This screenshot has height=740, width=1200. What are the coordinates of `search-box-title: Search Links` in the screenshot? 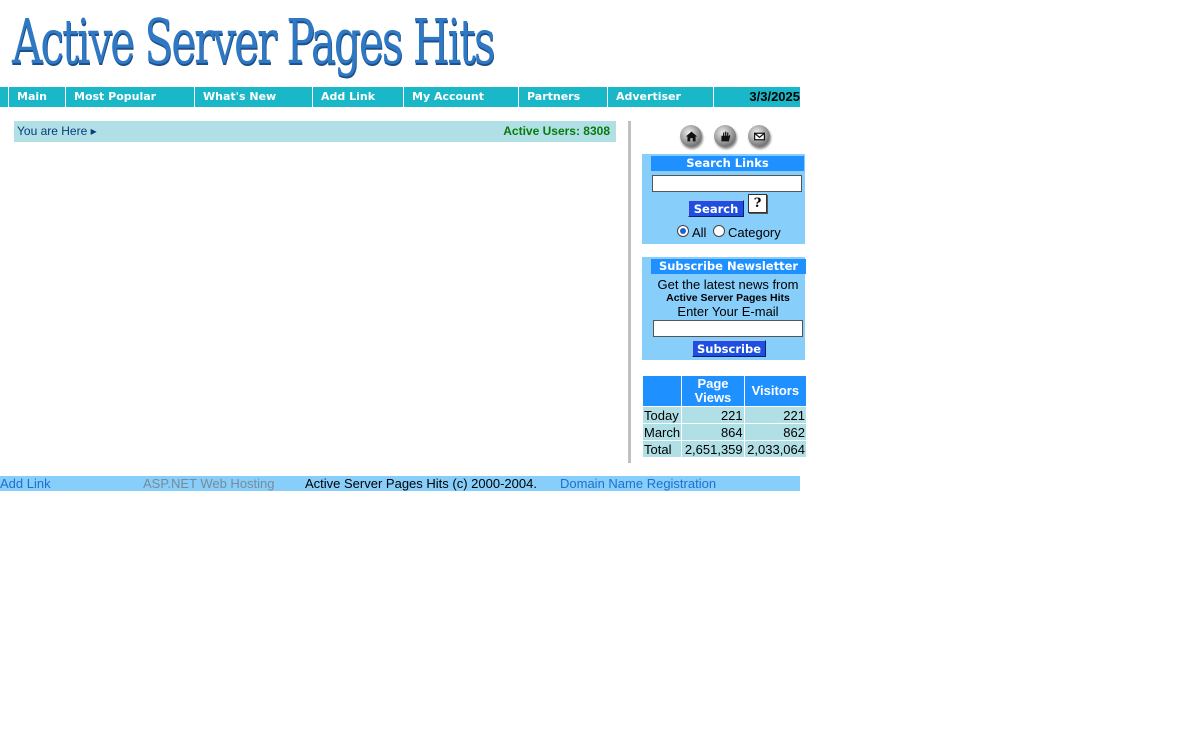 It's located at (727, 163).